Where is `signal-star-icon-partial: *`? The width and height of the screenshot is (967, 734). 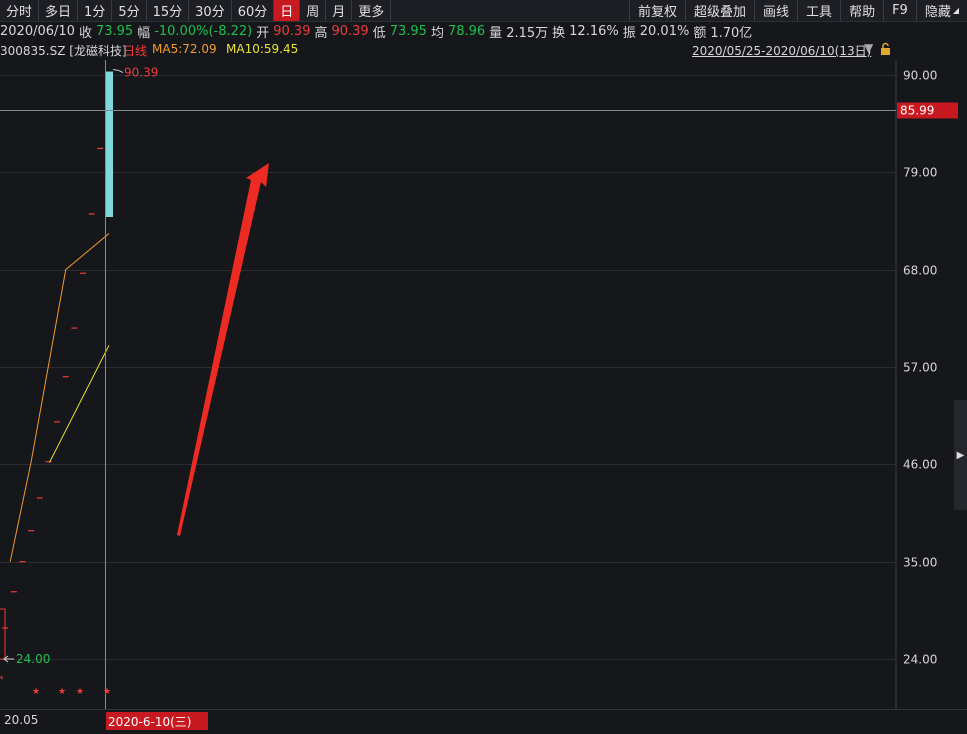
signal-star-icon-partial: * is located at coordinates (2, 680).